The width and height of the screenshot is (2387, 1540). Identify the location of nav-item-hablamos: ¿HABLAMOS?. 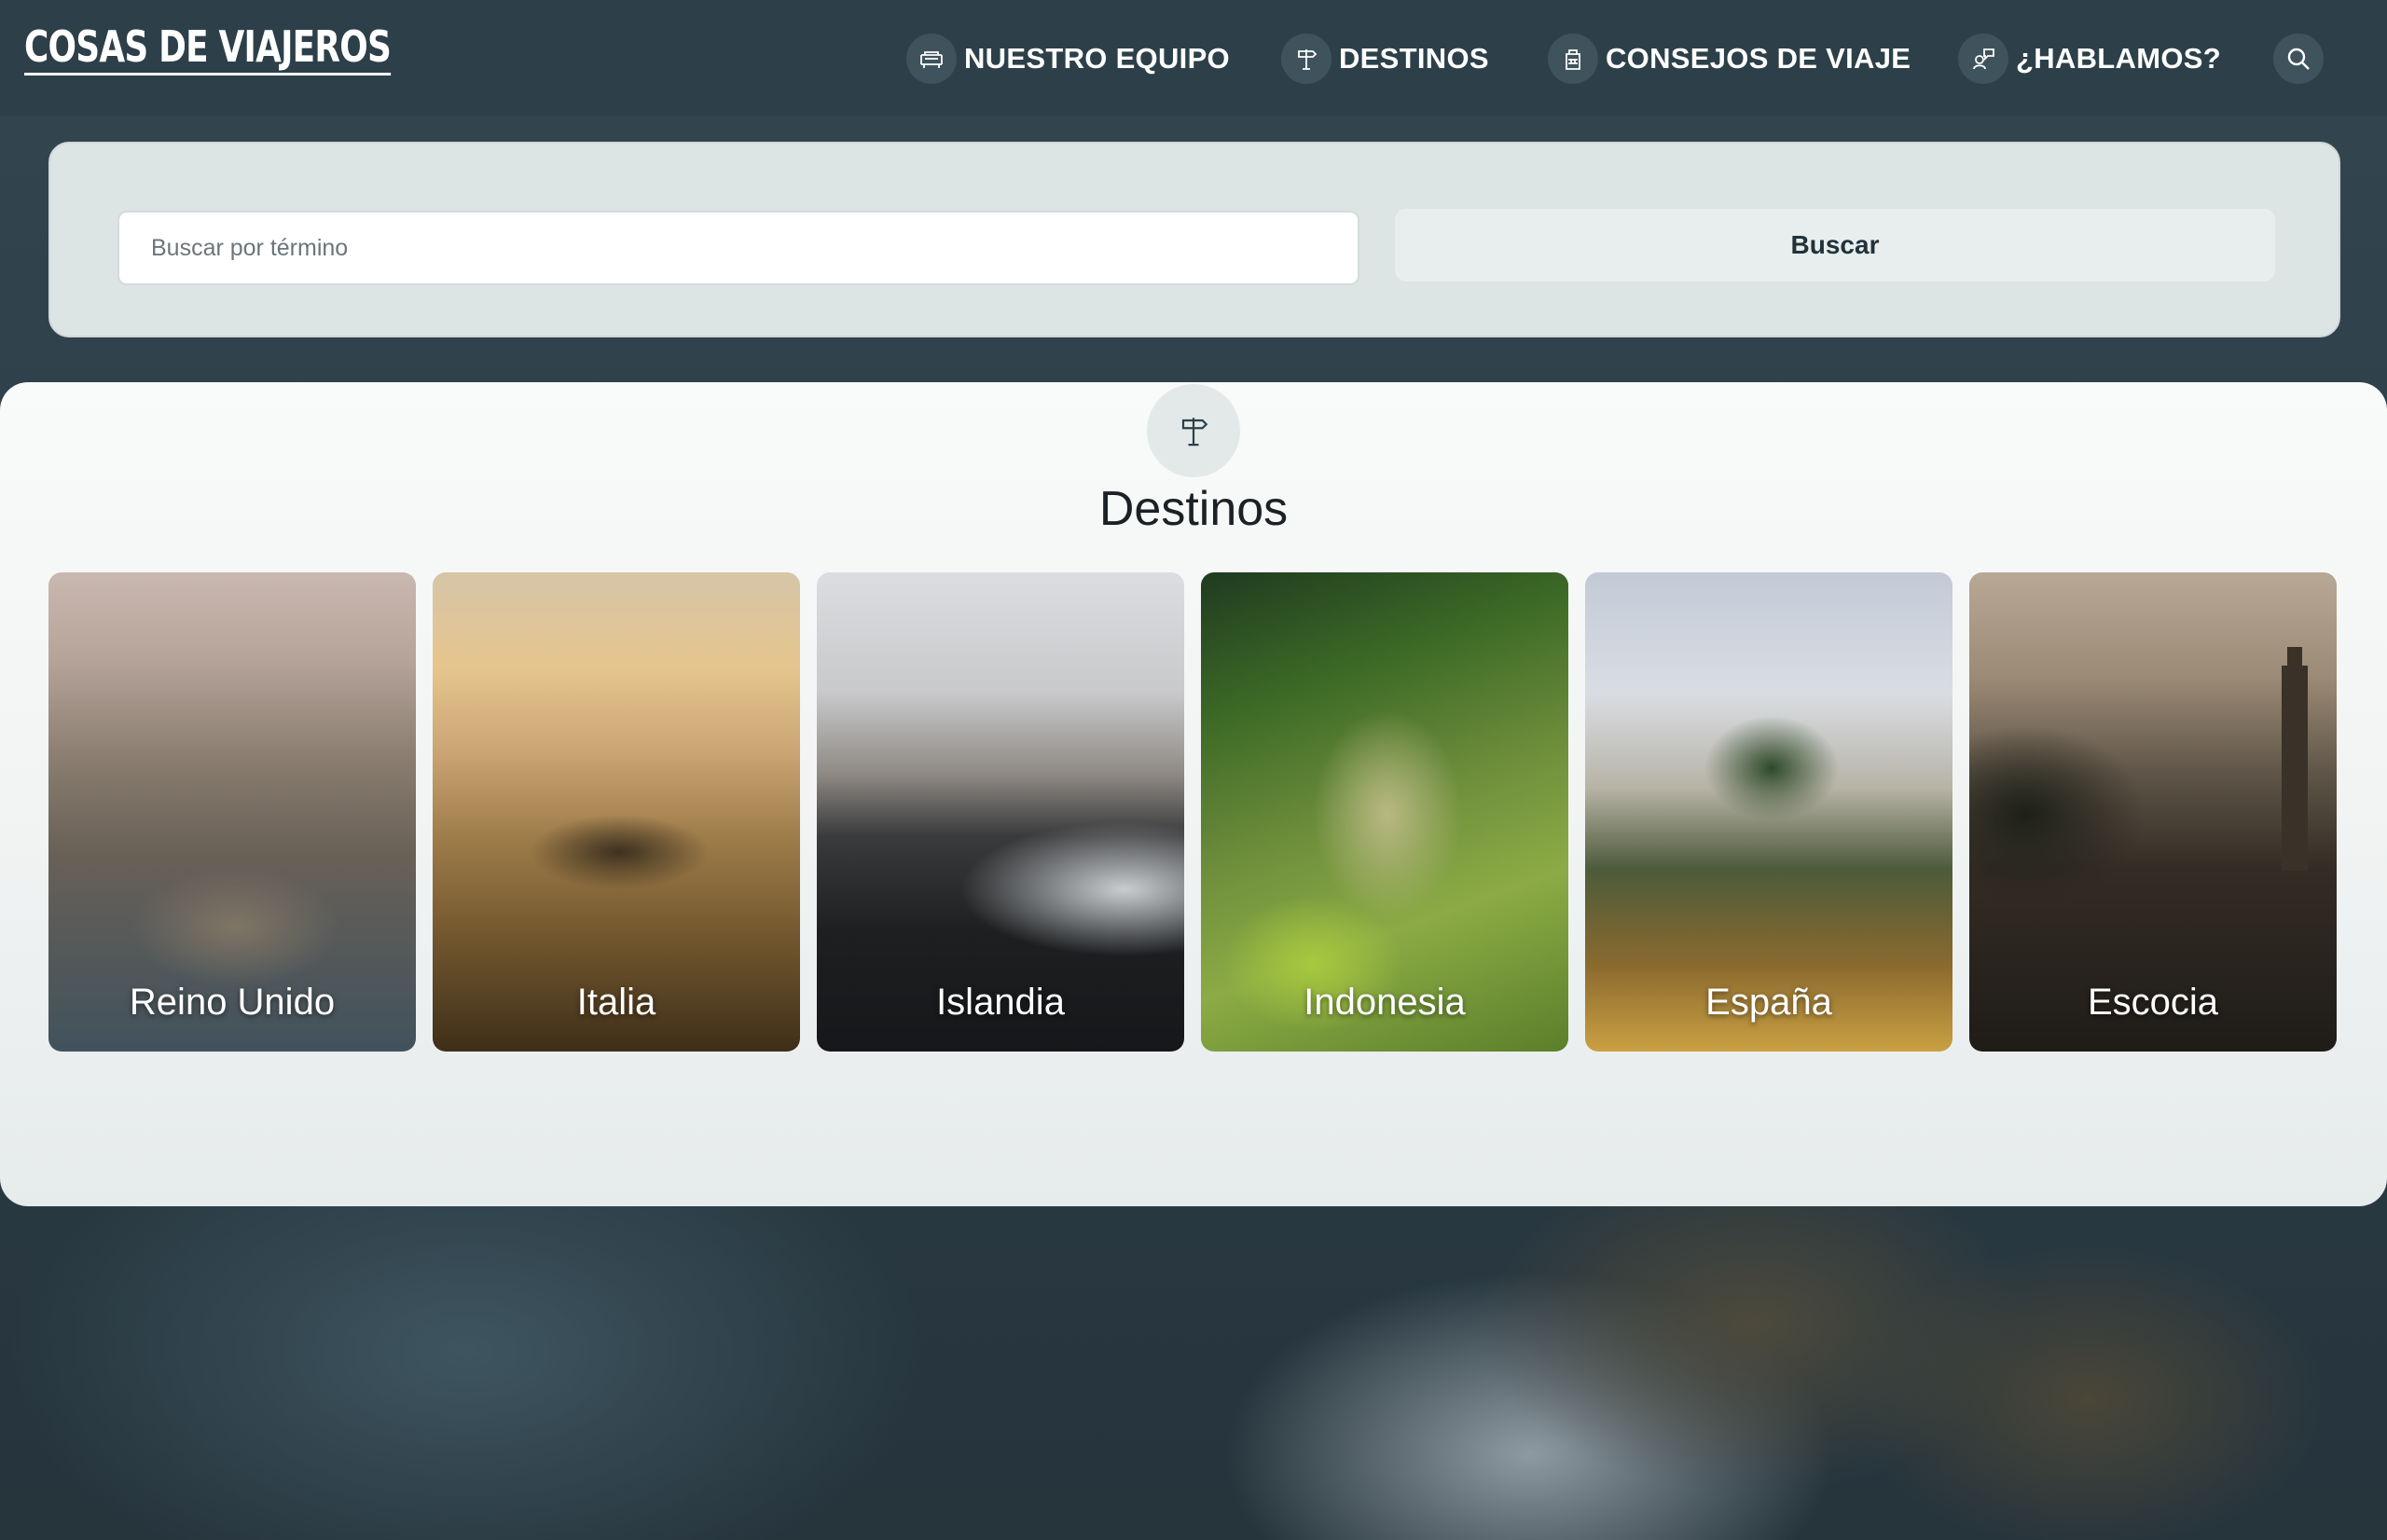
(2089, 59).